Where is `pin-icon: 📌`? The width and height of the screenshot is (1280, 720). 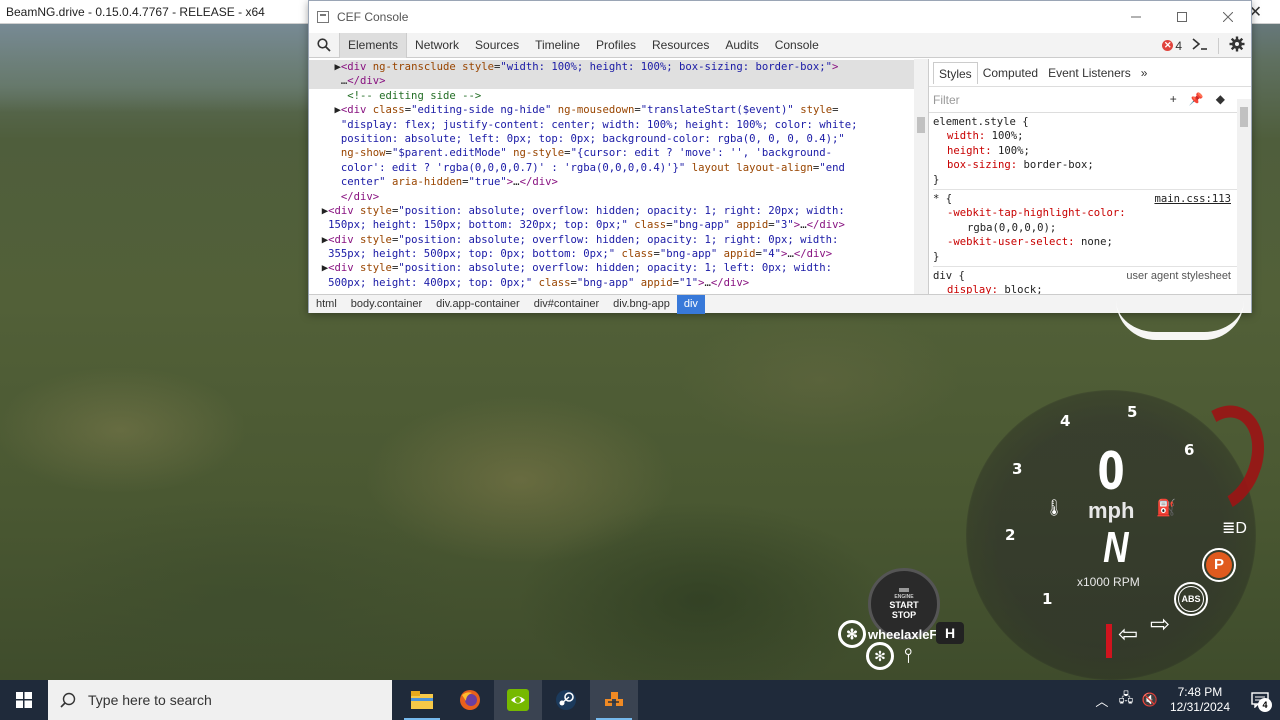
pin-icon: 📌 is located at coordinates (1196, 99).